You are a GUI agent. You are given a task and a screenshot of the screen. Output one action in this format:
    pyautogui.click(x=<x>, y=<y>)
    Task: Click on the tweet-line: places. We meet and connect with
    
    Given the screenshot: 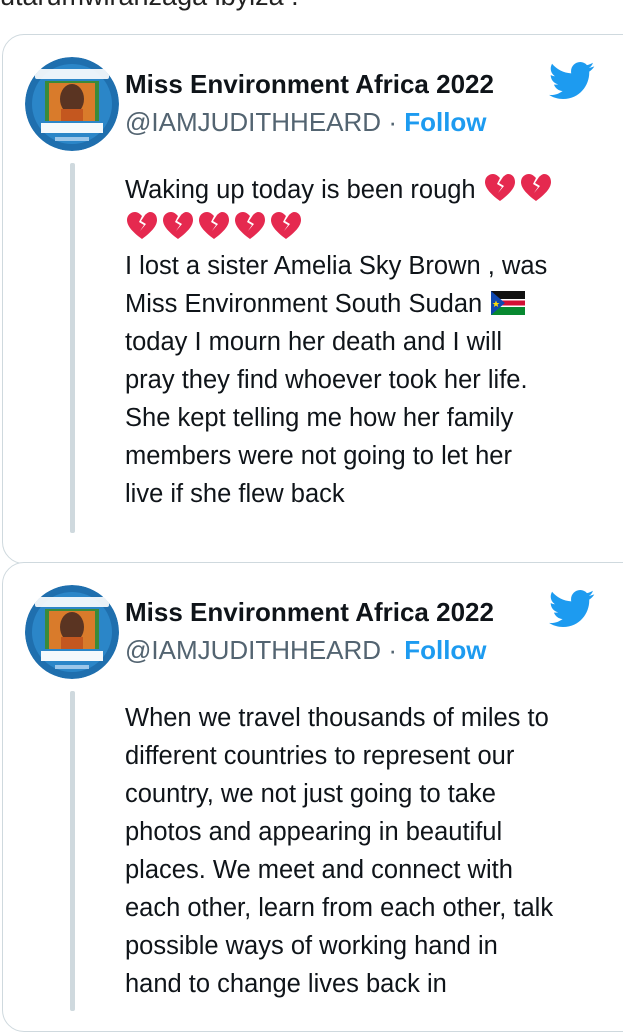 What is the action you would take?
    pyautogui.click(x=319, y=870)
    